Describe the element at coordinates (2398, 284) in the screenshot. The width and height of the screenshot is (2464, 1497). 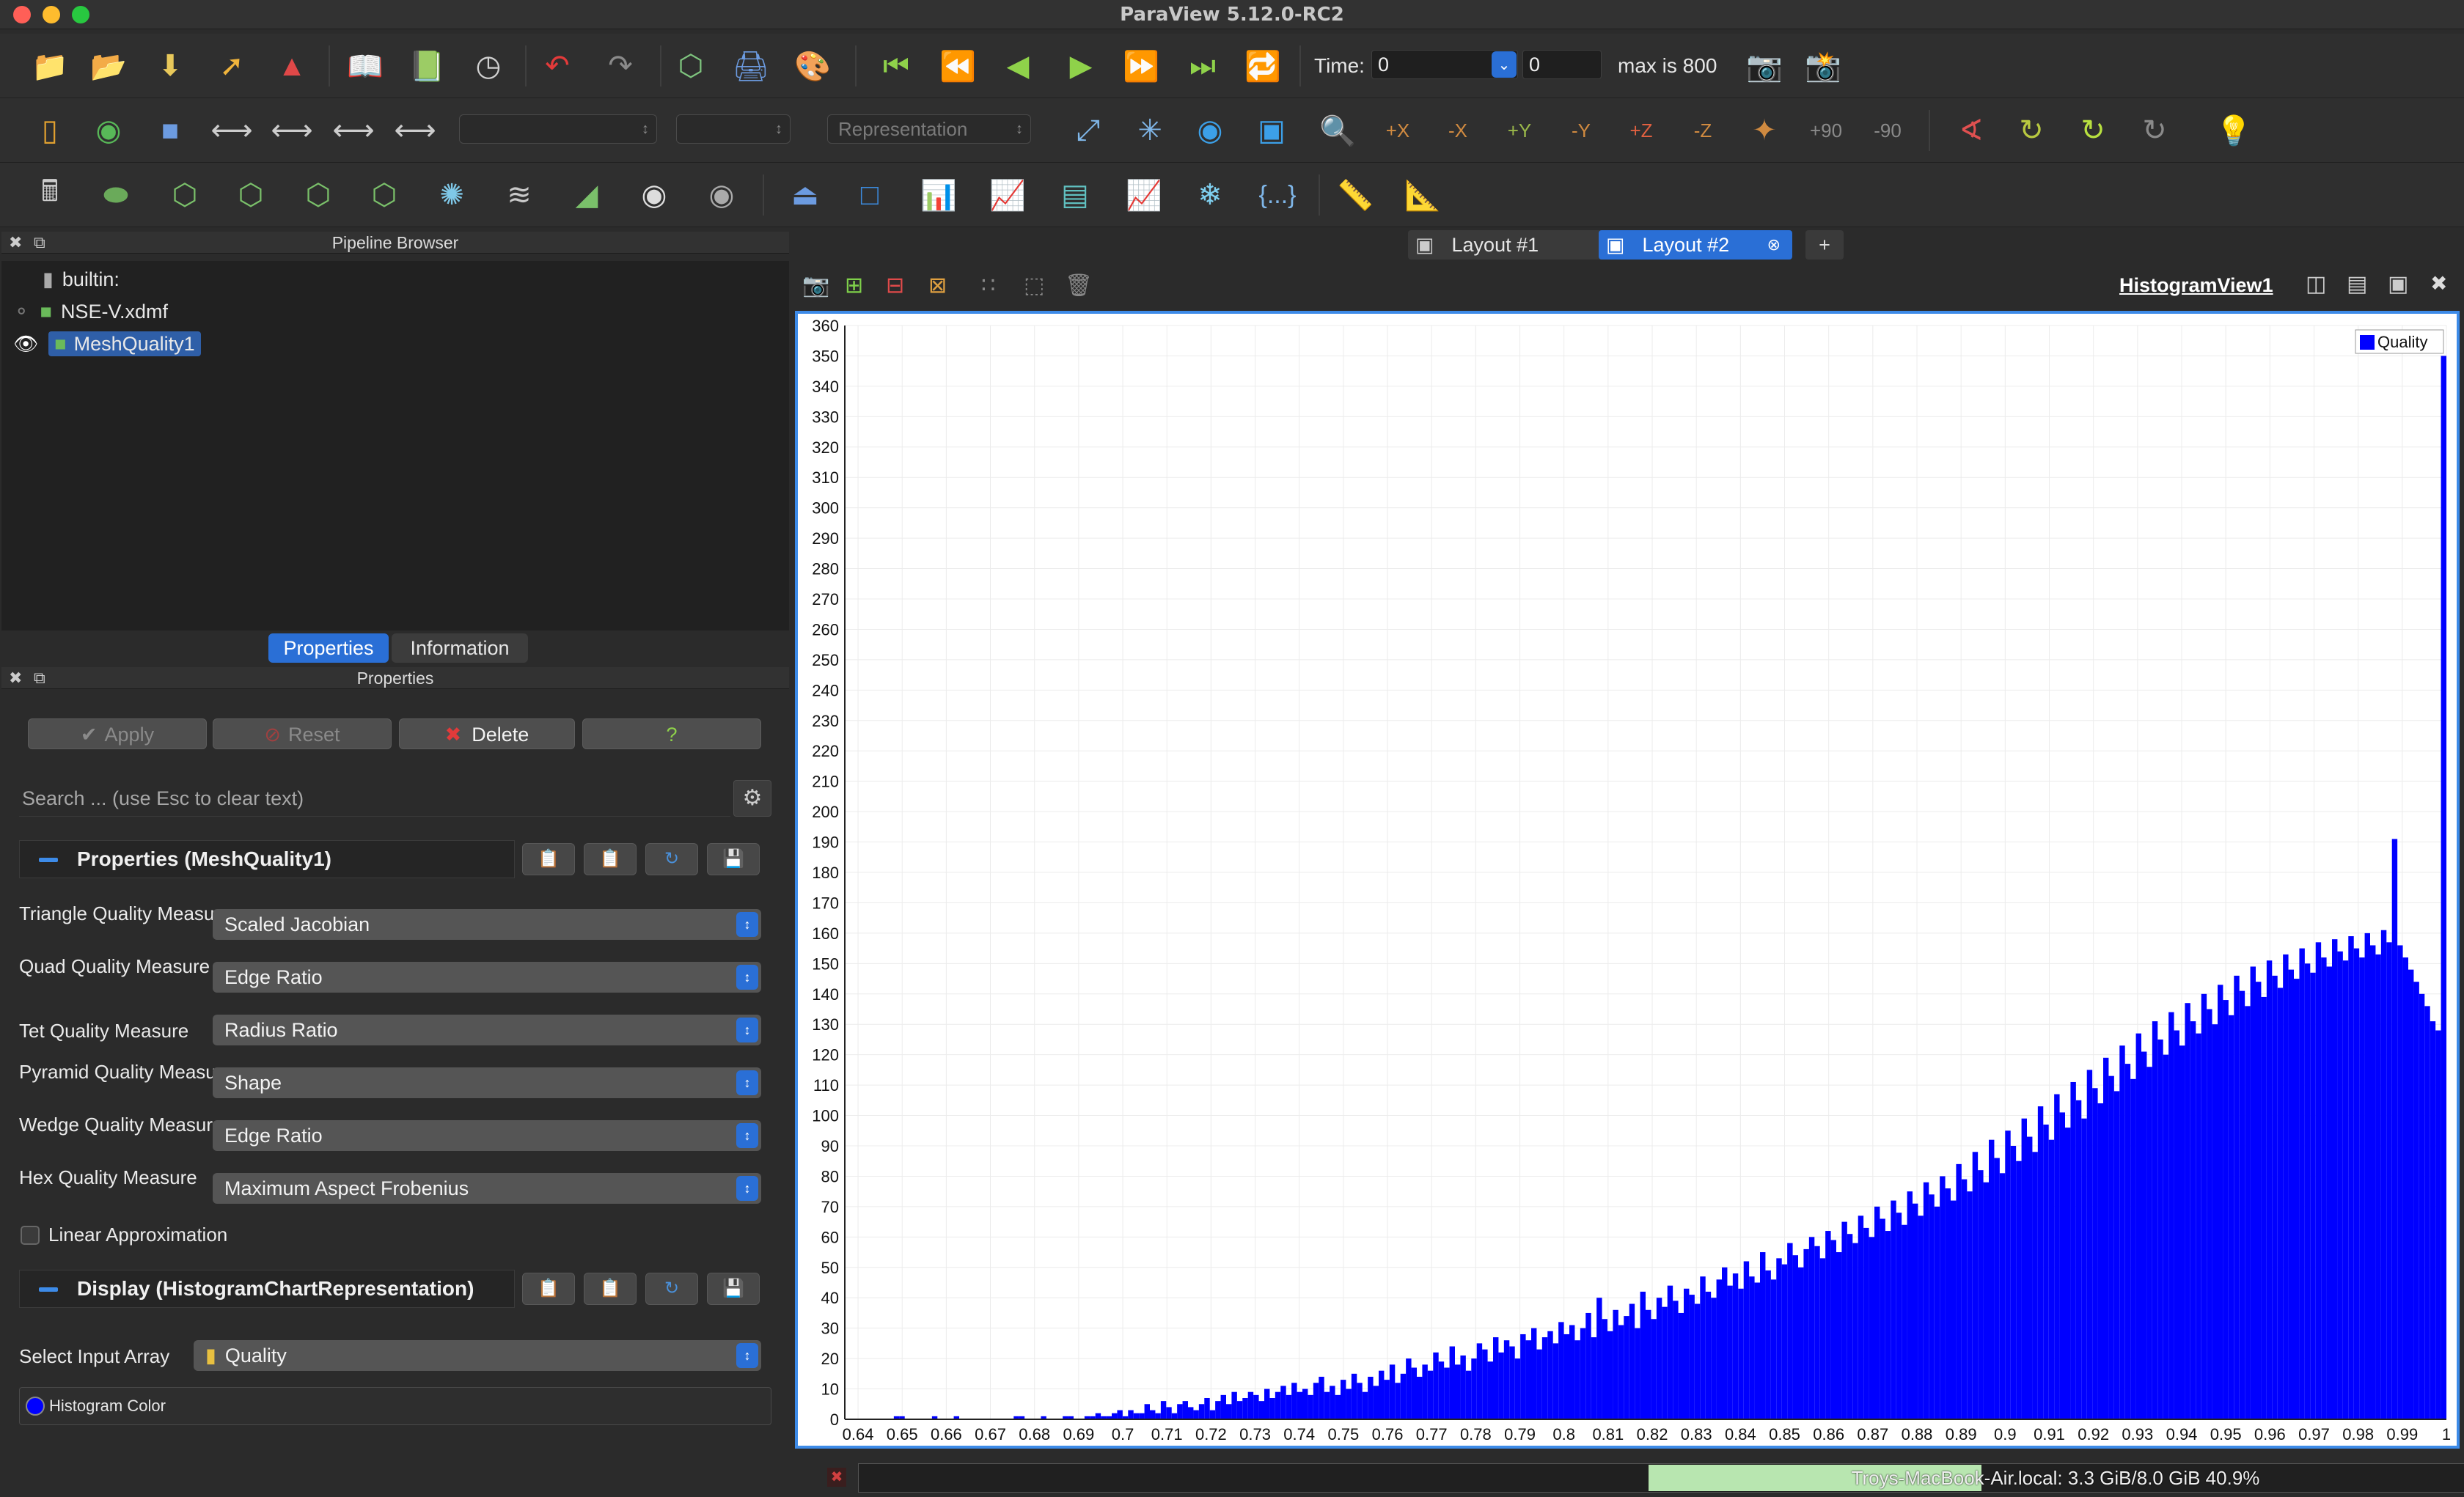
I see `maximize-icon: ▣` at that location.